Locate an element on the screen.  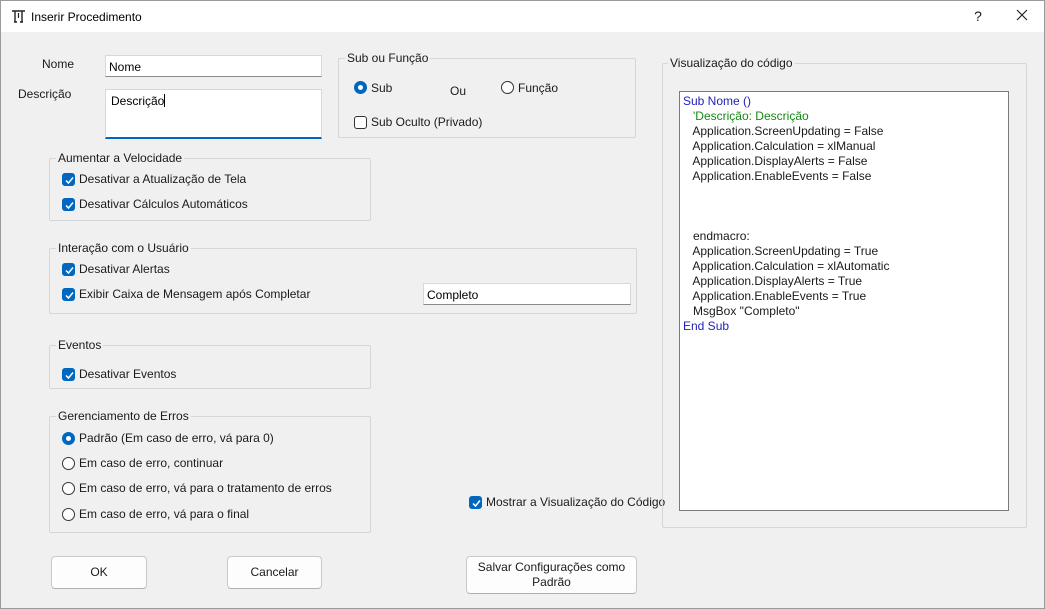
cancel-button: Cancelar is located at coordinates (274, 572).